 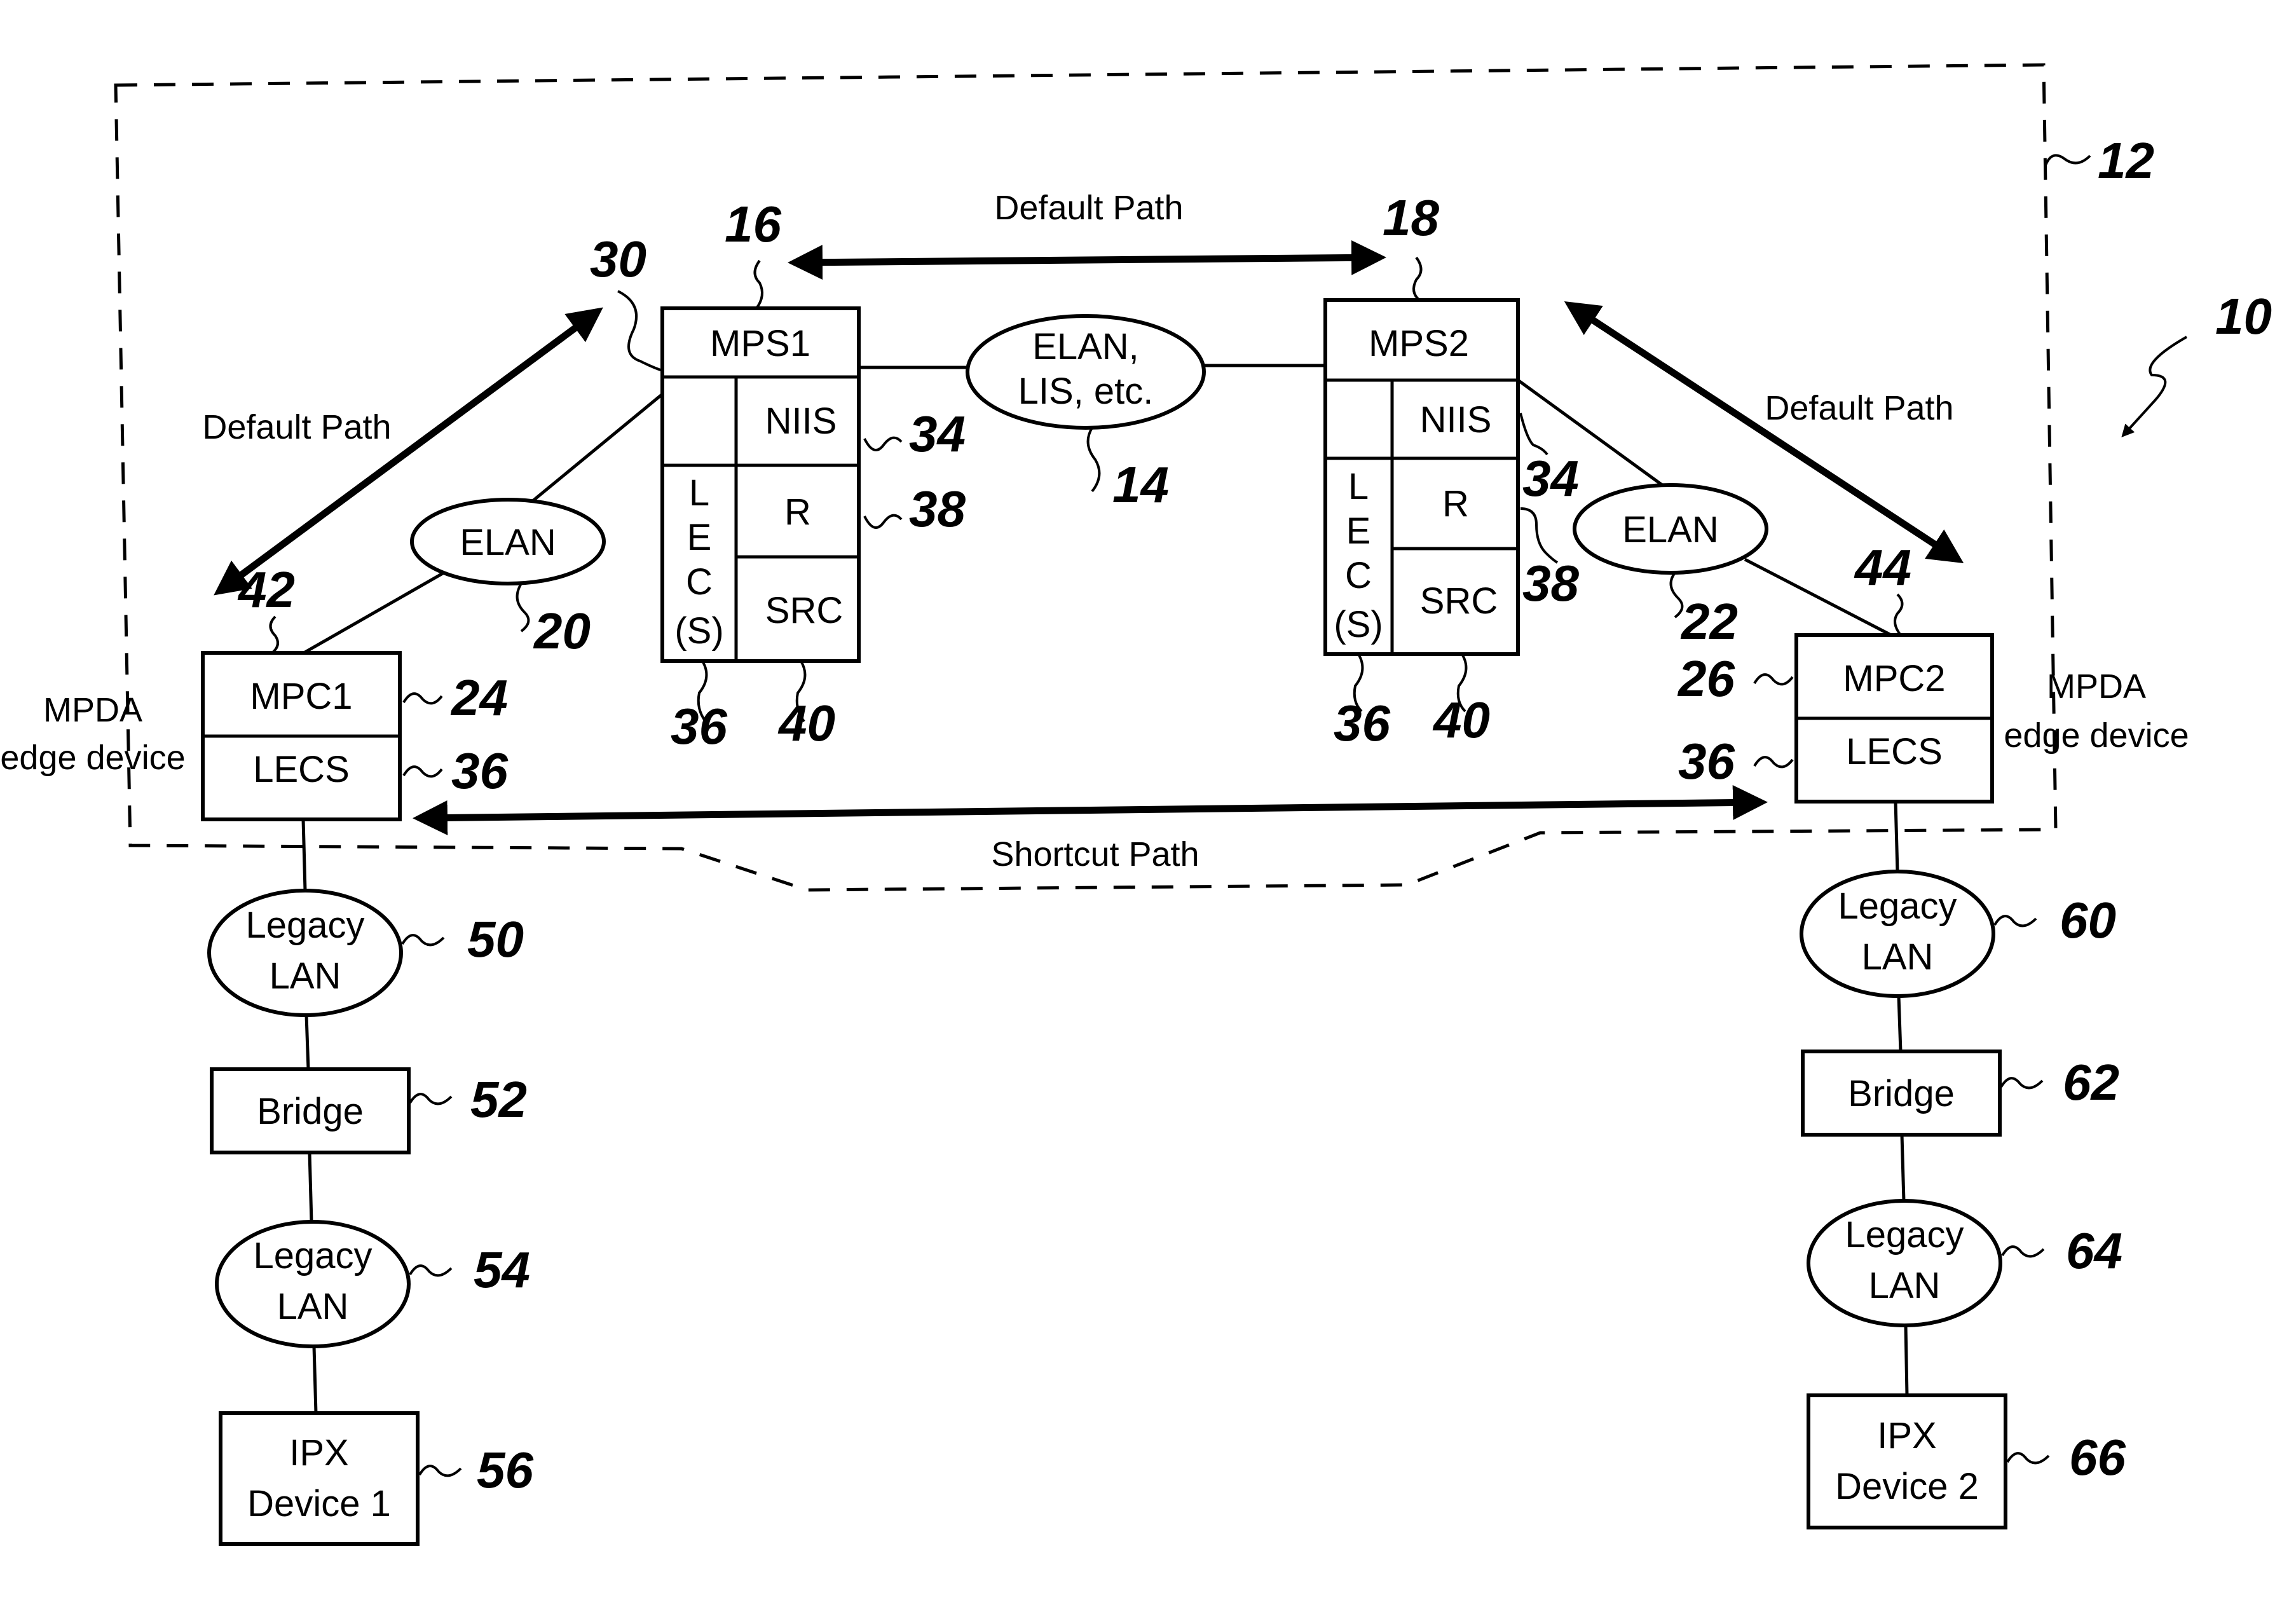 What do you see at coordinates (2028, 1458) in the screenshot?
I see `ipx2-squiggle` at bounding box center [2028, 1458].